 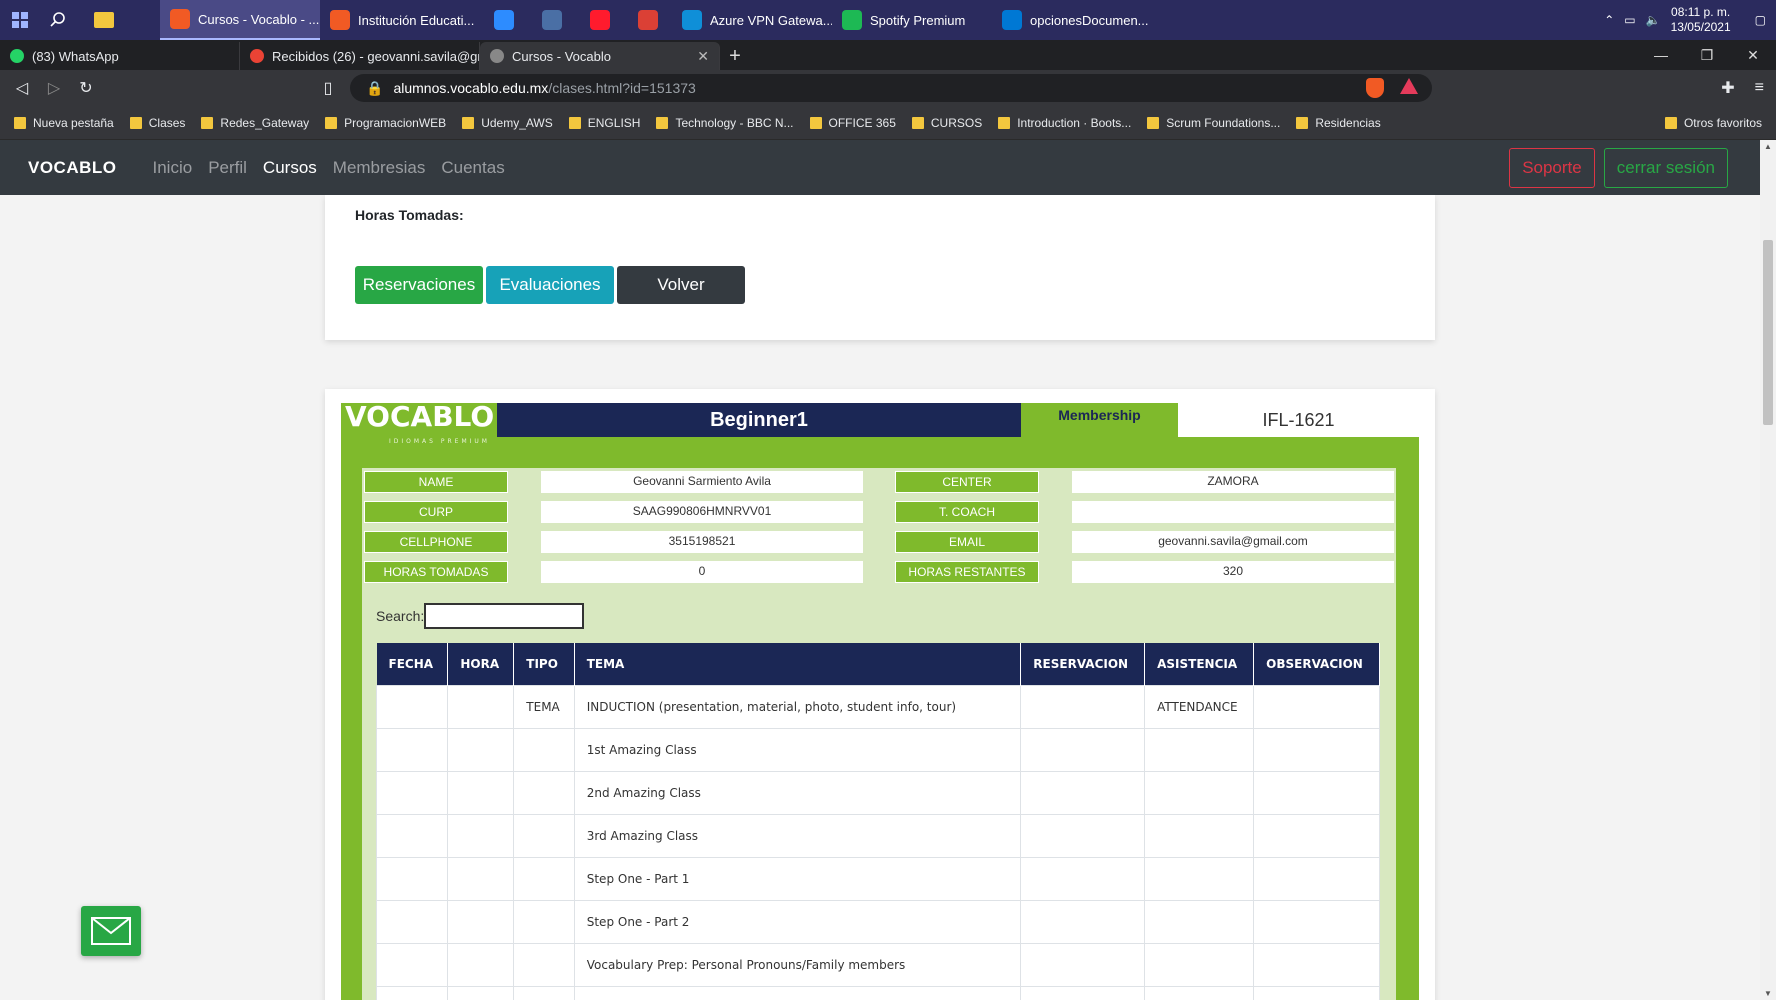 What do you see at coordinates (797, 921) in the screenshot?
I see `table-cell: Step One - Part 2` at bounding box center [797, 921].